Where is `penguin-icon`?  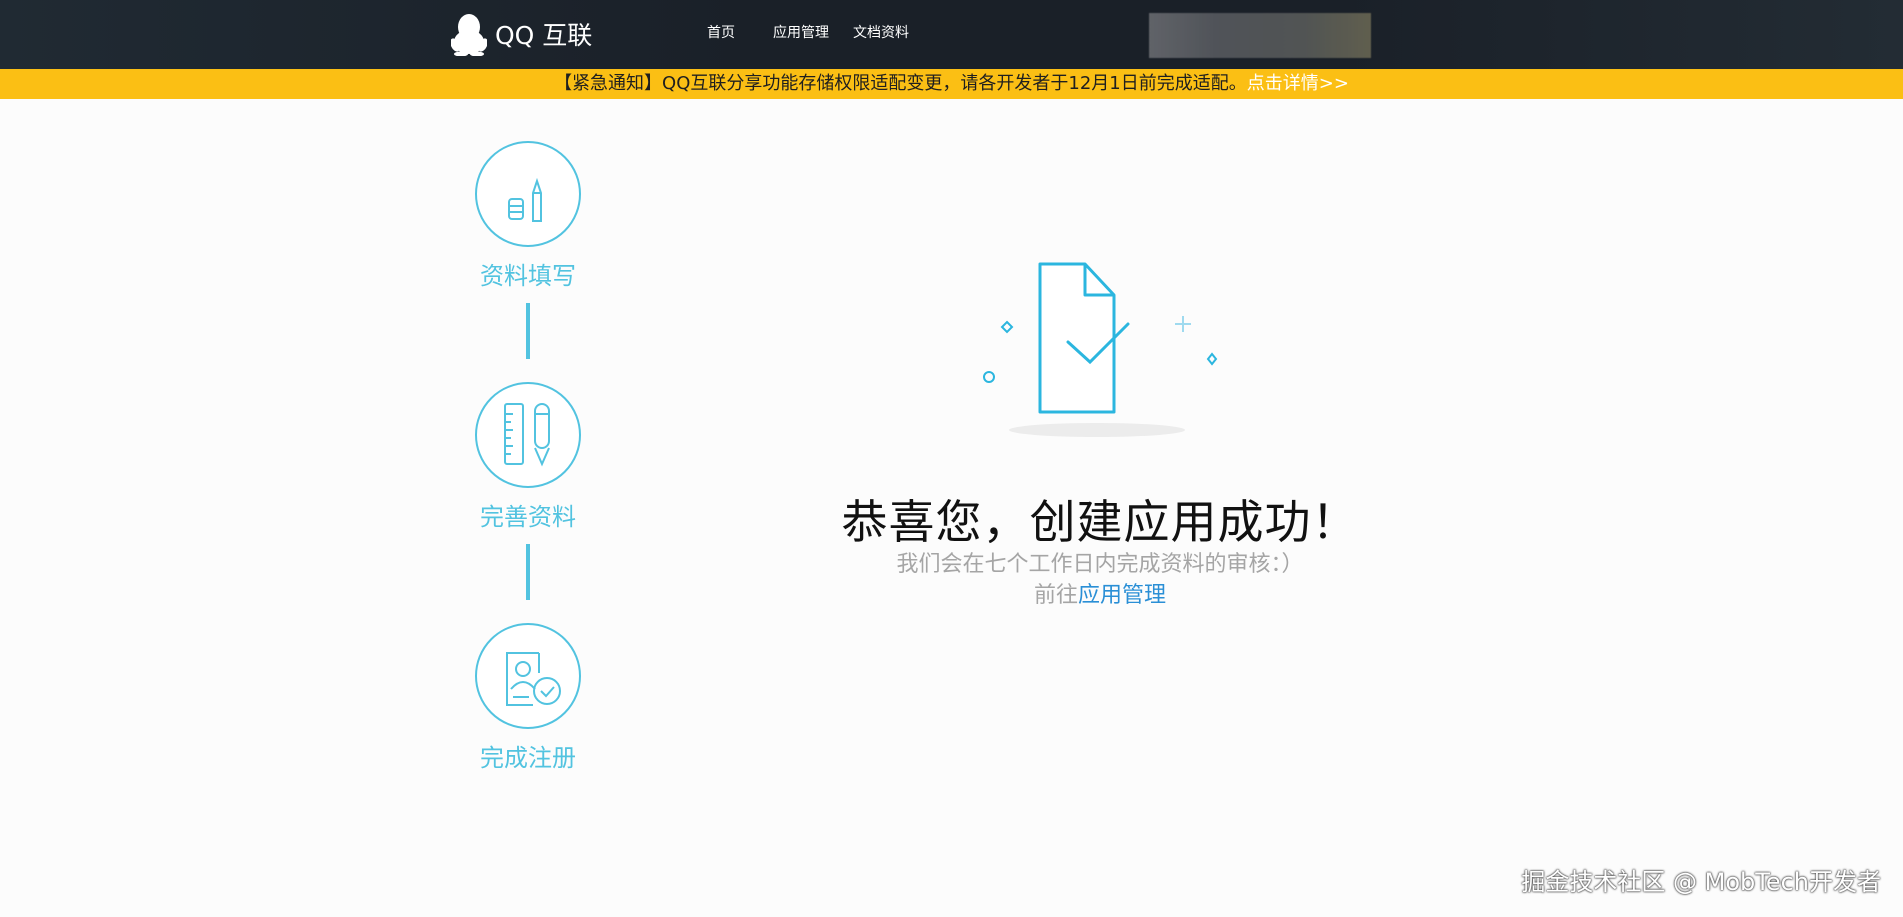
penguin-icon is located at coordinates (469, 35).